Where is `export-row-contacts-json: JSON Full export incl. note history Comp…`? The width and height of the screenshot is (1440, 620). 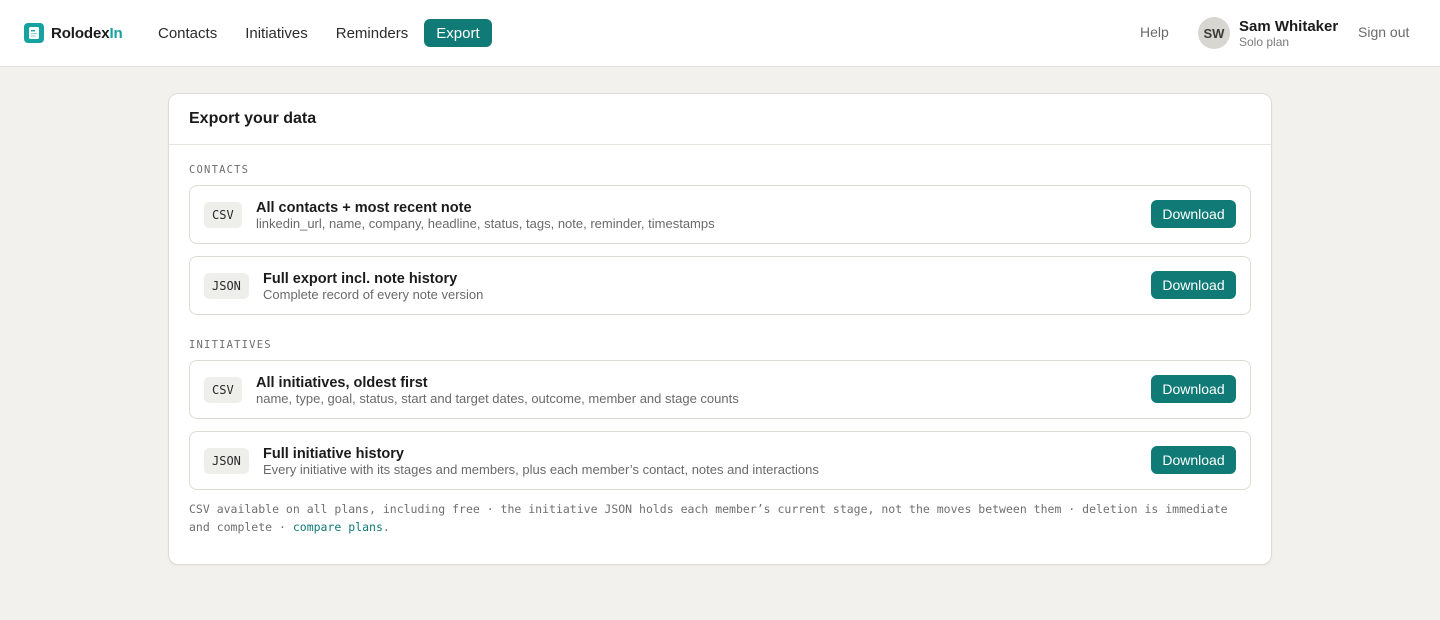 export-row-contacts-json: JSON Full export incl. note history Comp… is located at coordinates (720, 285).